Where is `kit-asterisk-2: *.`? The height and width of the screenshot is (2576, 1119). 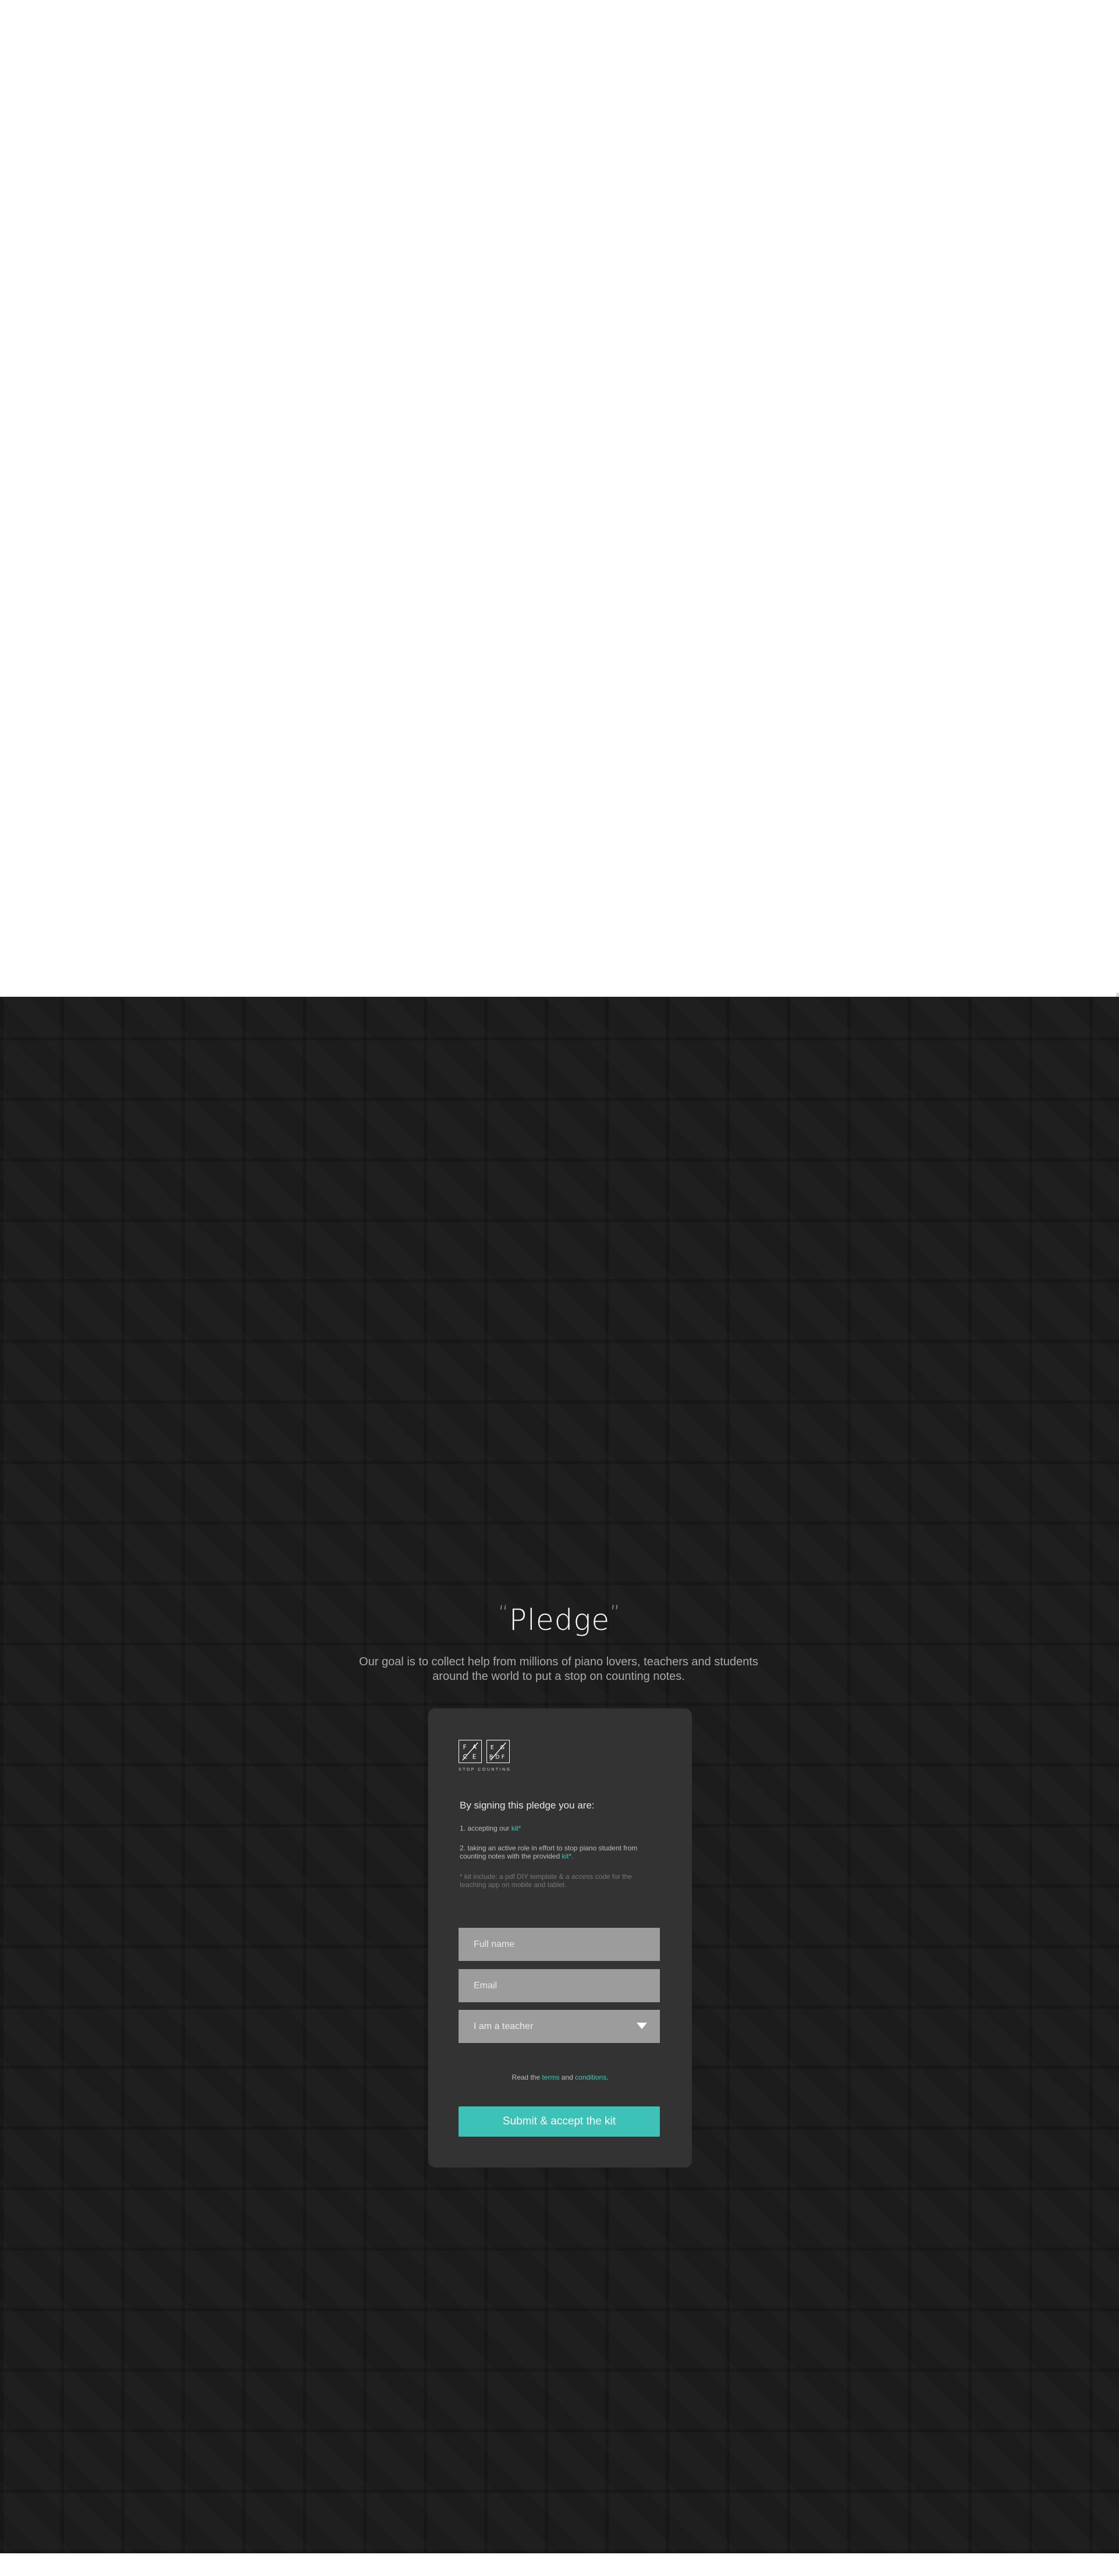
kit-asterisk-2: *. is located at coordinates (571, 1856).